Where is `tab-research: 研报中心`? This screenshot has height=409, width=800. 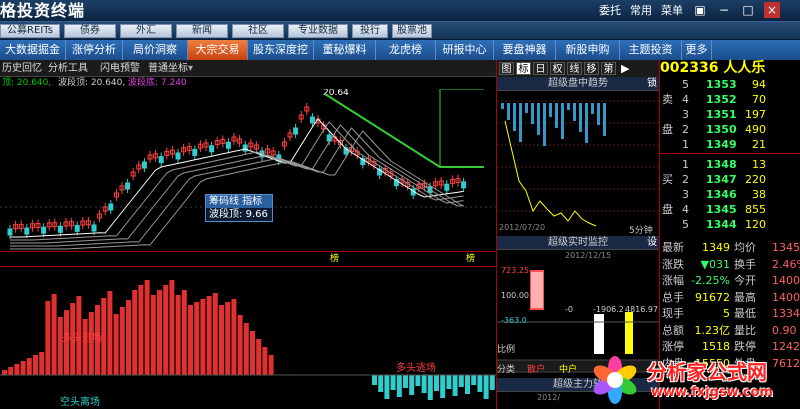
tab-research: 研报中心 is located at coordinates (465, 50).